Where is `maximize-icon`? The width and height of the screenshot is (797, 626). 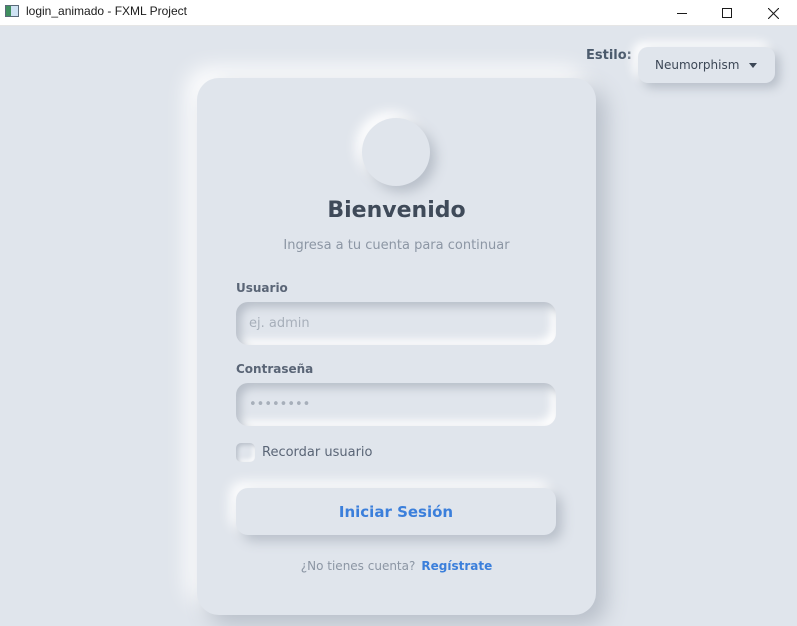 maximize-icon is located at coordinates (727, 13).